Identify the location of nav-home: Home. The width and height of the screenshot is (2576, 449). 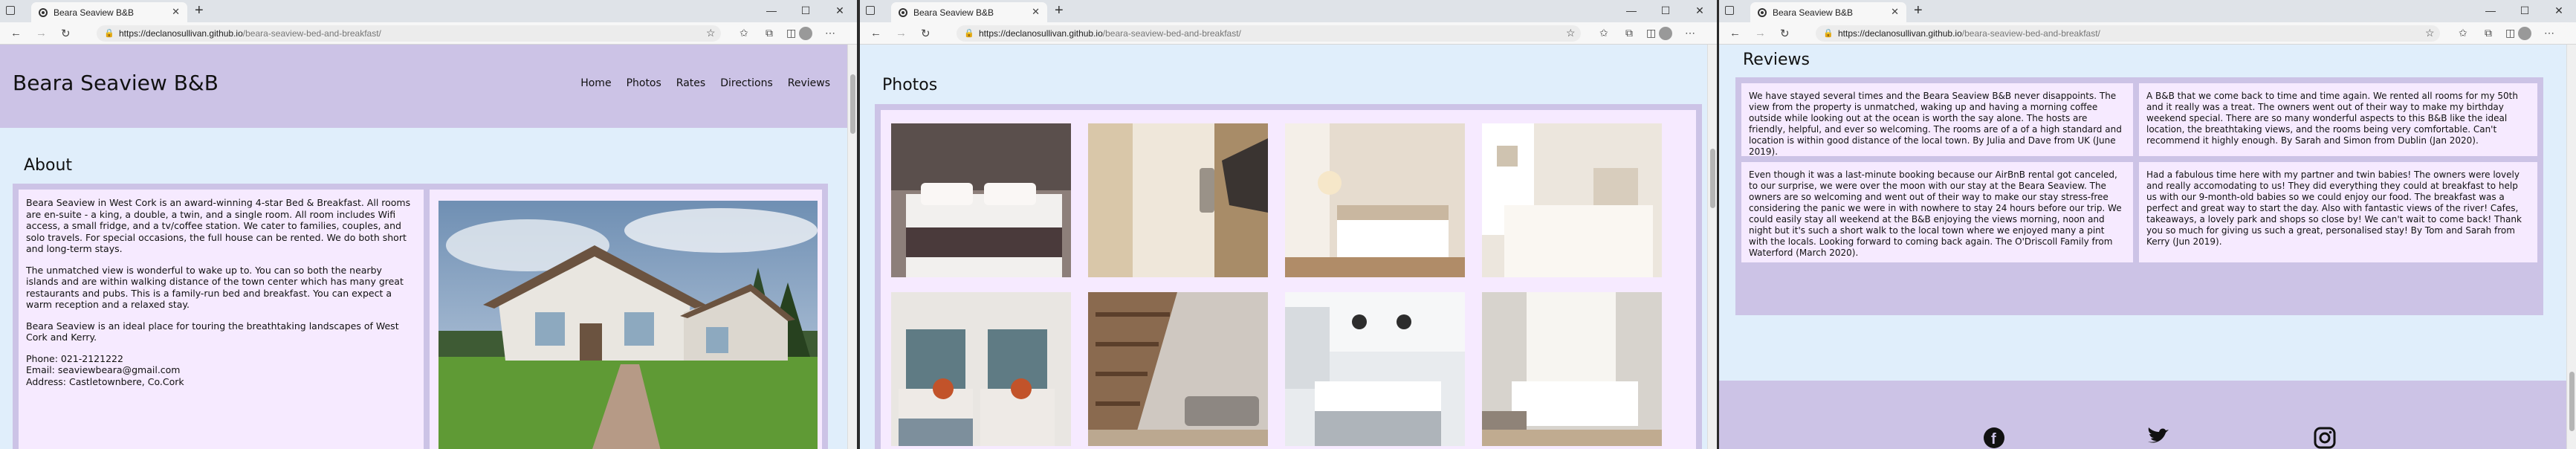
(595, 83).